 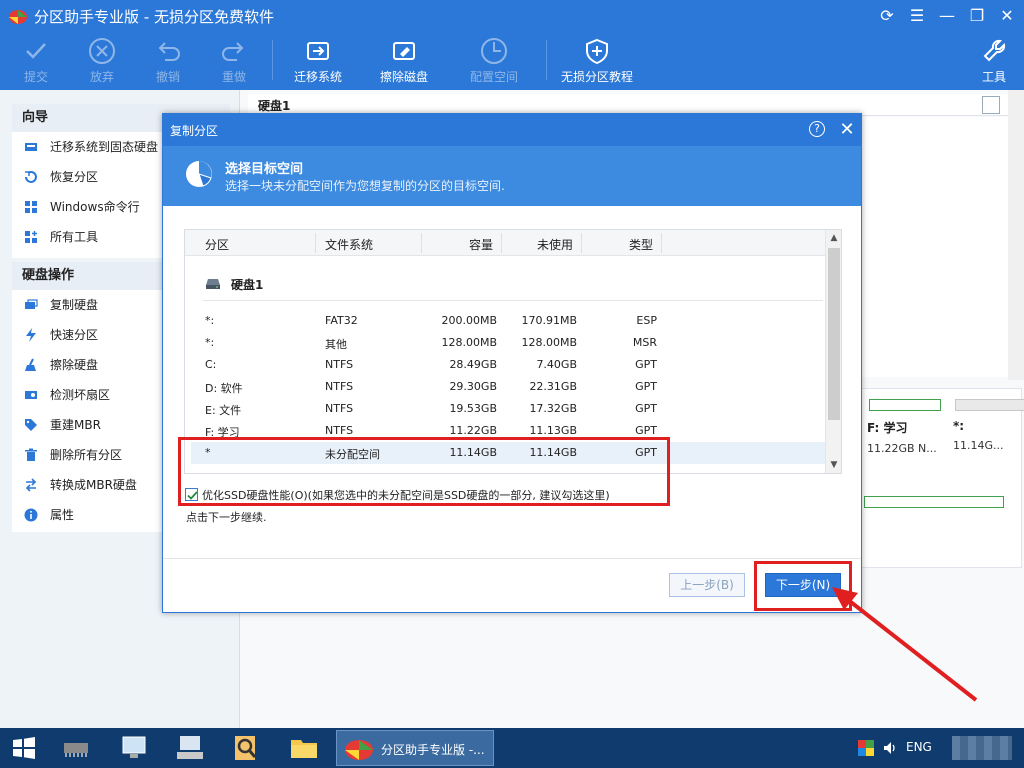 I want to click on lightning-icon, so click(x=31, y=335).